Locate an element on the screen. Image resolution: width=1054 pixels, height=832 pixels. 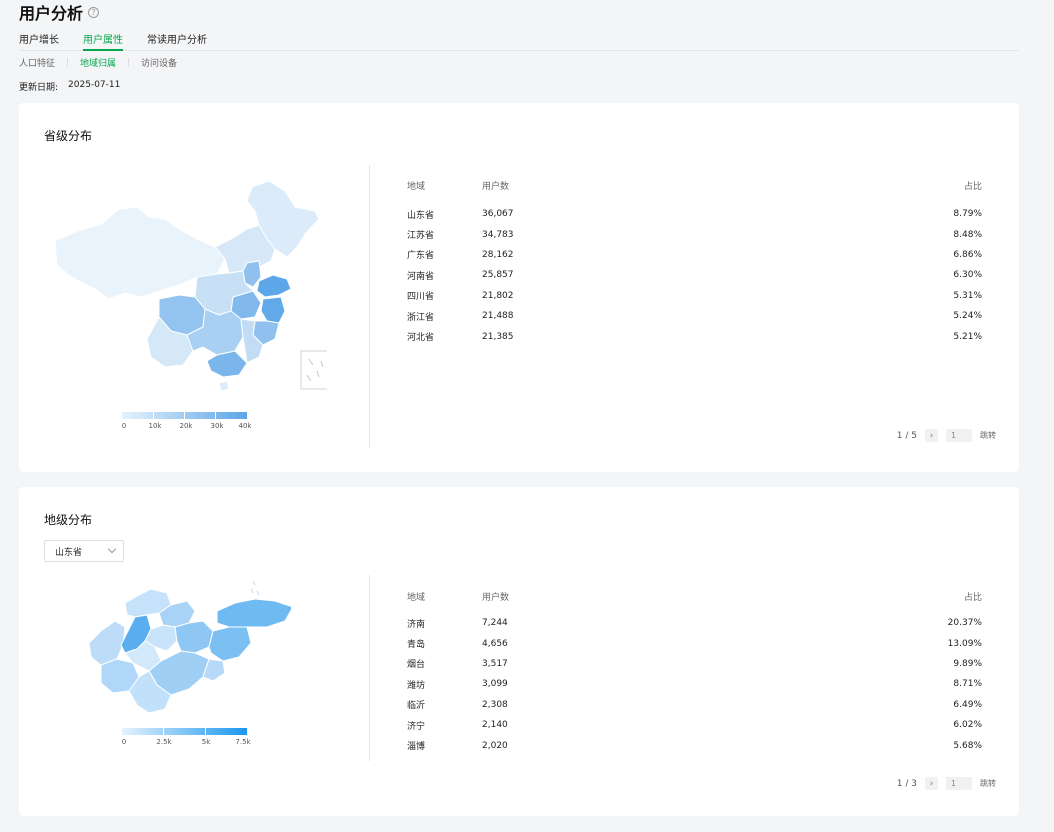
cell-share: 5.31% is located at coordinates (967, 295).